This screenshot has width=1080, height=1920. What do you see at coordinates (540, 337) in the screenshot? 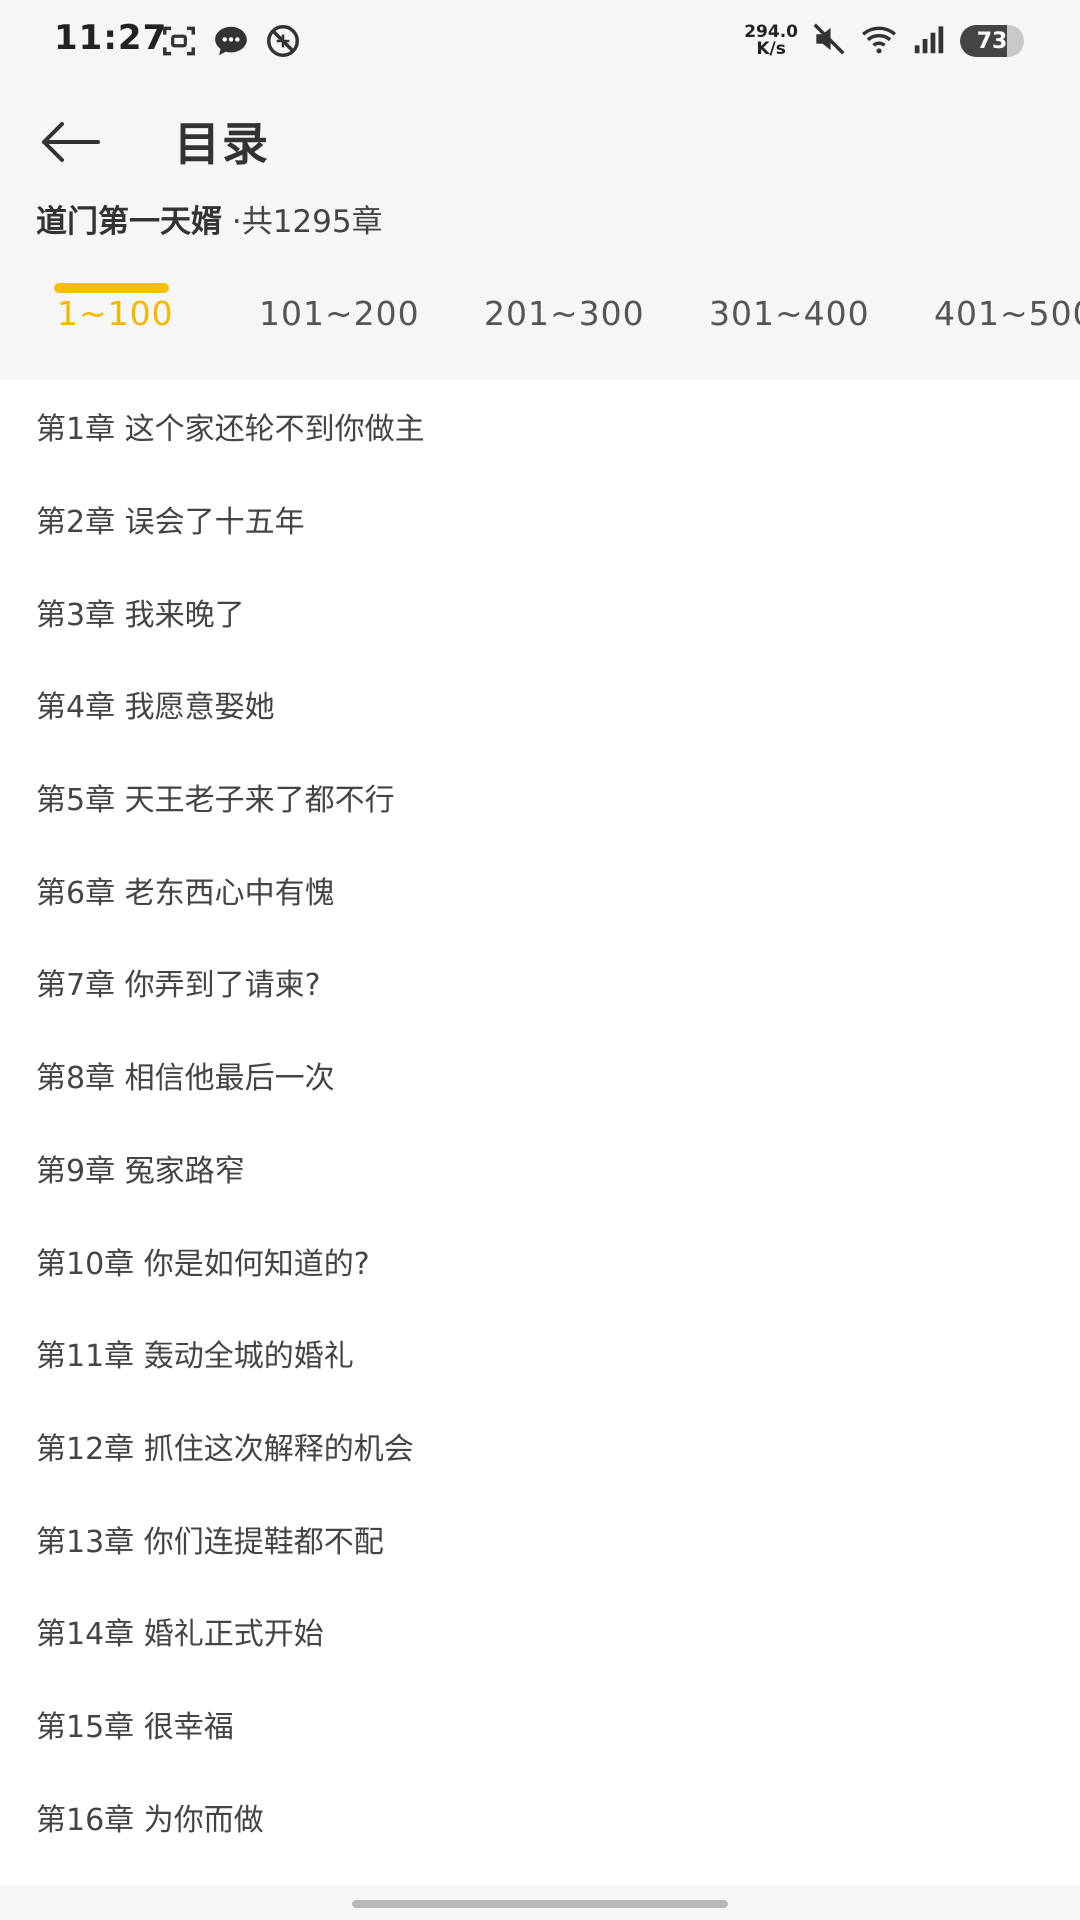
I see `chapter-range-tabs: 1~100 101~200 201~300 301~400 401~500` at bounding box center [540, 337].